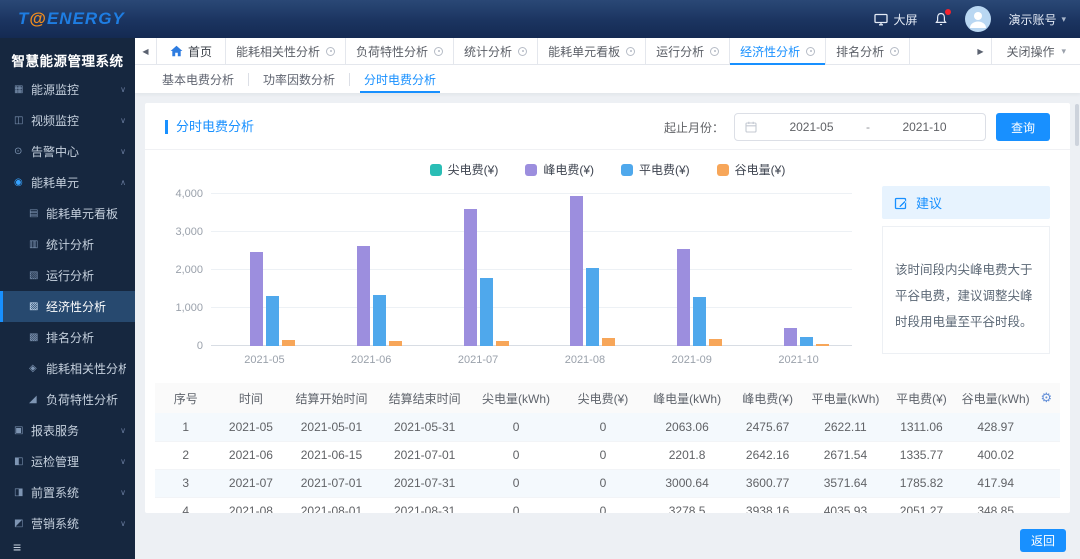  Describe the element at coordinates (67, 337) in the screenshot. I see `sidebar-item: ▩ 排名分析` at that location.